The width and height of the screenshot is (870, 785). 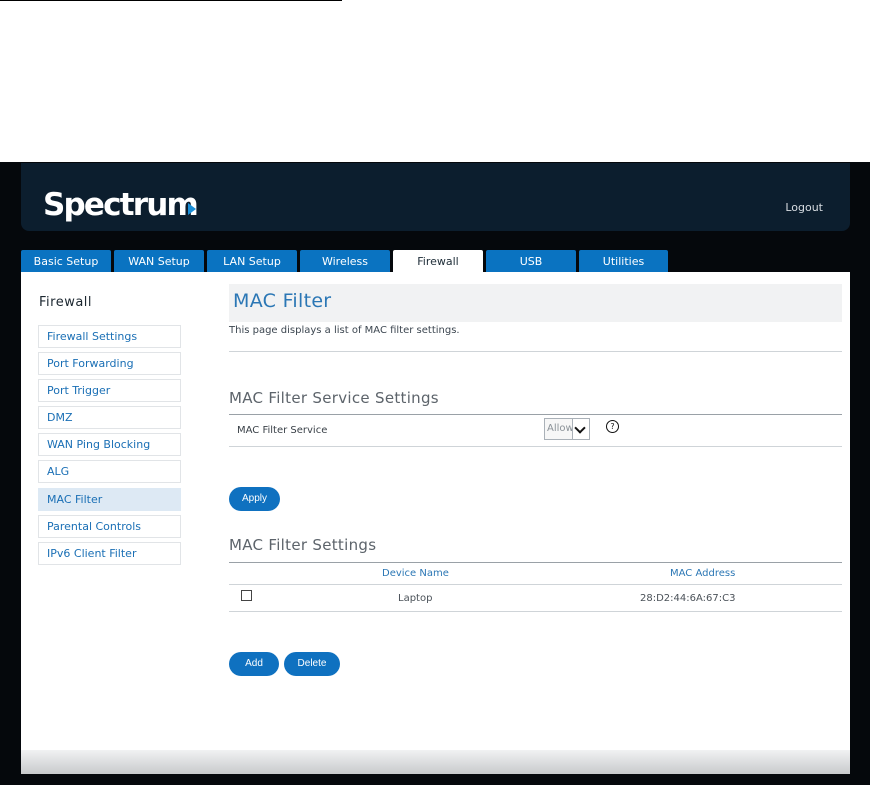 What do you see at coordinates (109, 417) in the screenshot?
I see `sidebar-item-dmz: DMZ` at bounding box center [109, 417].